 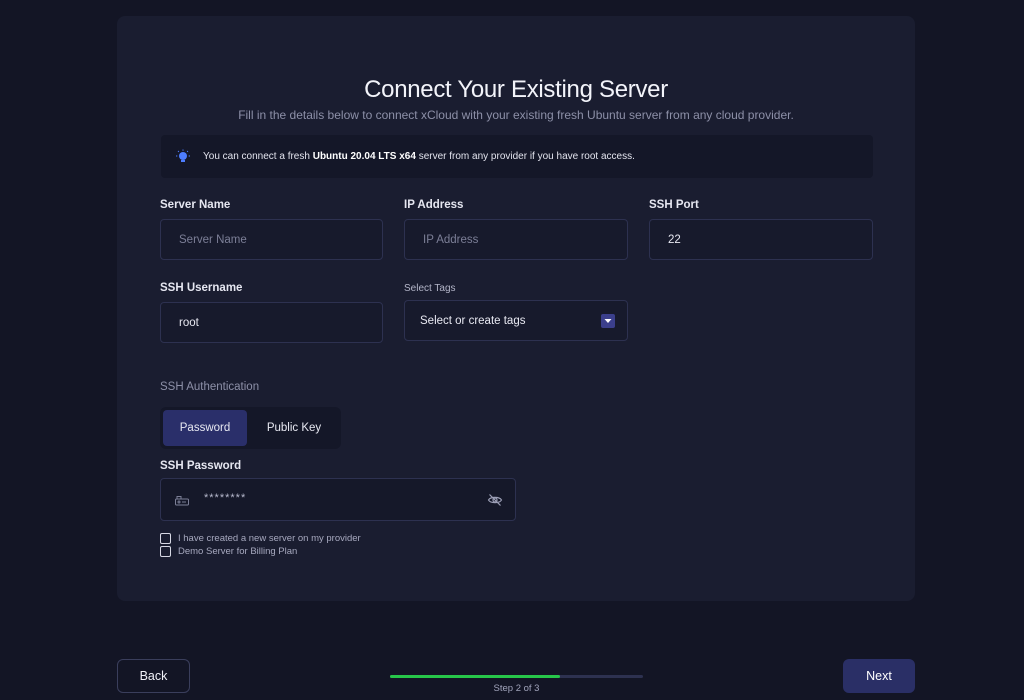 What do you see at coordinates (250, 428) in the screenshot?
I see `ssh-auth-toggle: Password Public Key` at bounding box center [250, 428].